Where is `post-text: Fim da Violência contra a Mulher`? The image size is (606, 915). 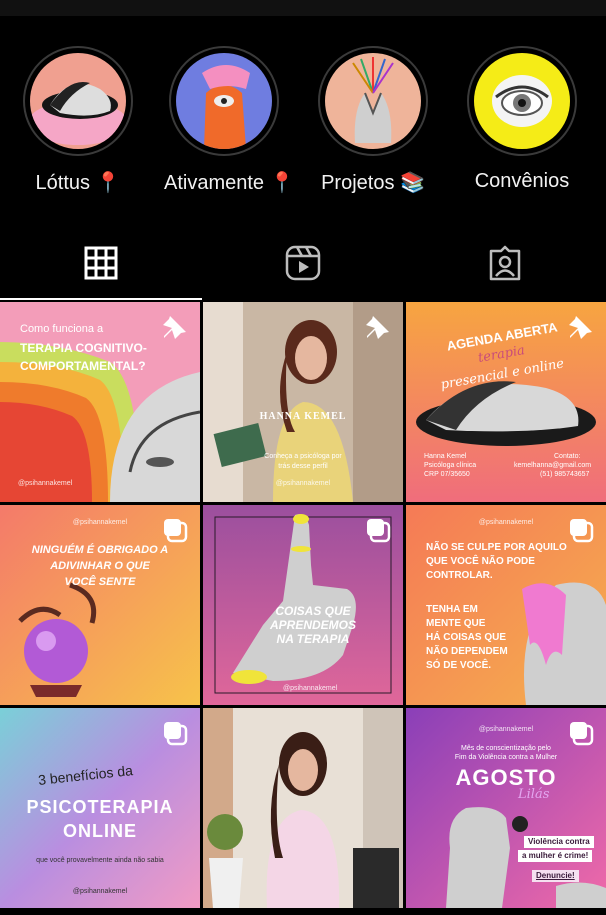 post-text: Fim da Violência contra a Mulher is located at coordinates (506, 757).